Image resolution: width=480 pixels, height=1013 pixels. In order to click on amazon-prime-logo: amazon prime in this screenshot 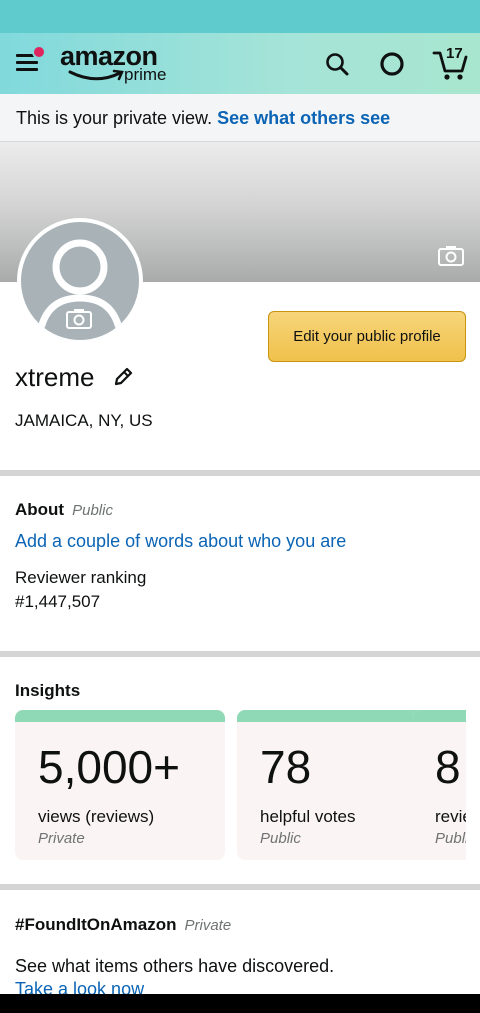, I will do `click(117, 63)`.